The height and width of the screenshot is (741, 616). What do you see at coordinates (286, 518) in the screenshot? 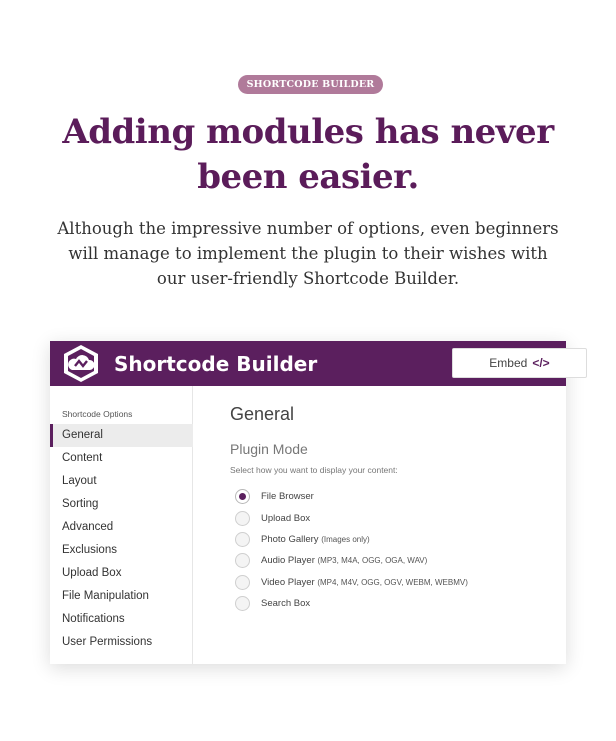
I see `option-label: Upload Box` at bounding box center [286, 518].